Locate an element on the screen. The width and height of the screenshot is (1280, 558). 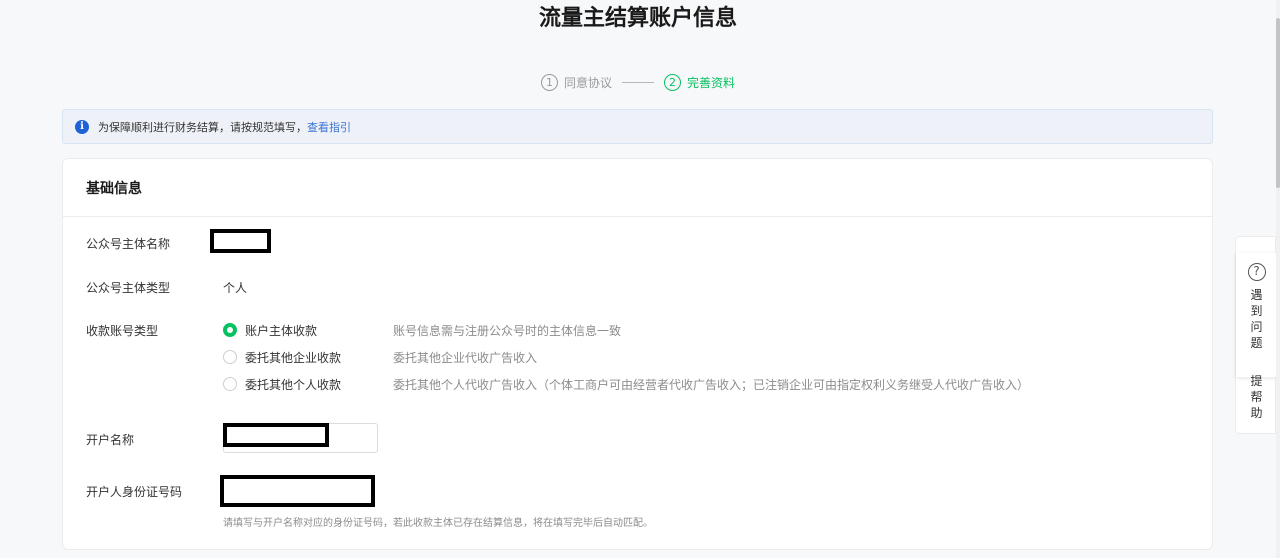
step-agree: 1 同意协议 is located at coordinates (576, 82).